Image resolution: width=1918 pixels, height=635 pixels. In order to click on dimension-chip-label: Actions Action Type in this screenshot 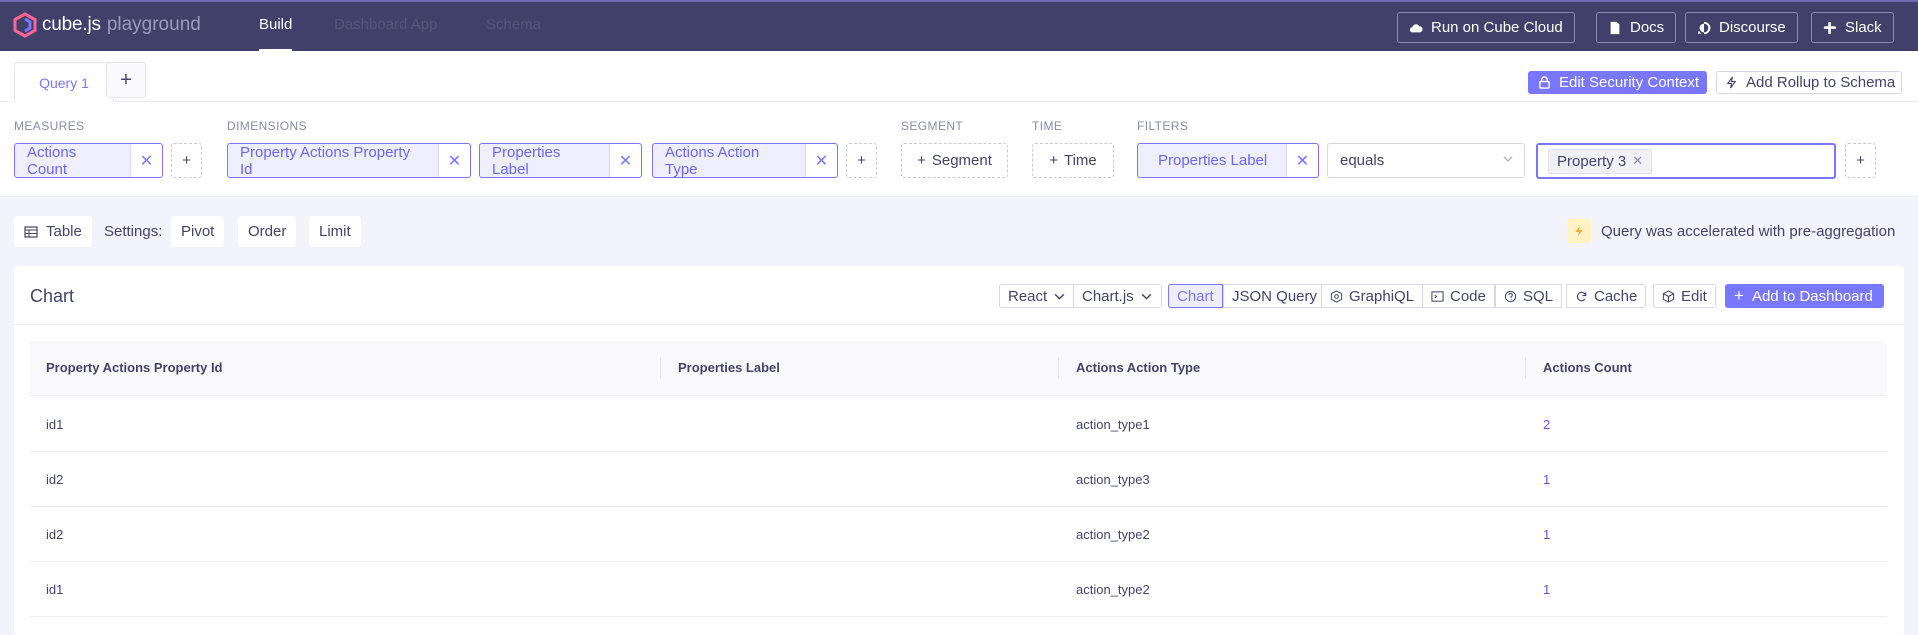, I will do `click(712, 160)`.